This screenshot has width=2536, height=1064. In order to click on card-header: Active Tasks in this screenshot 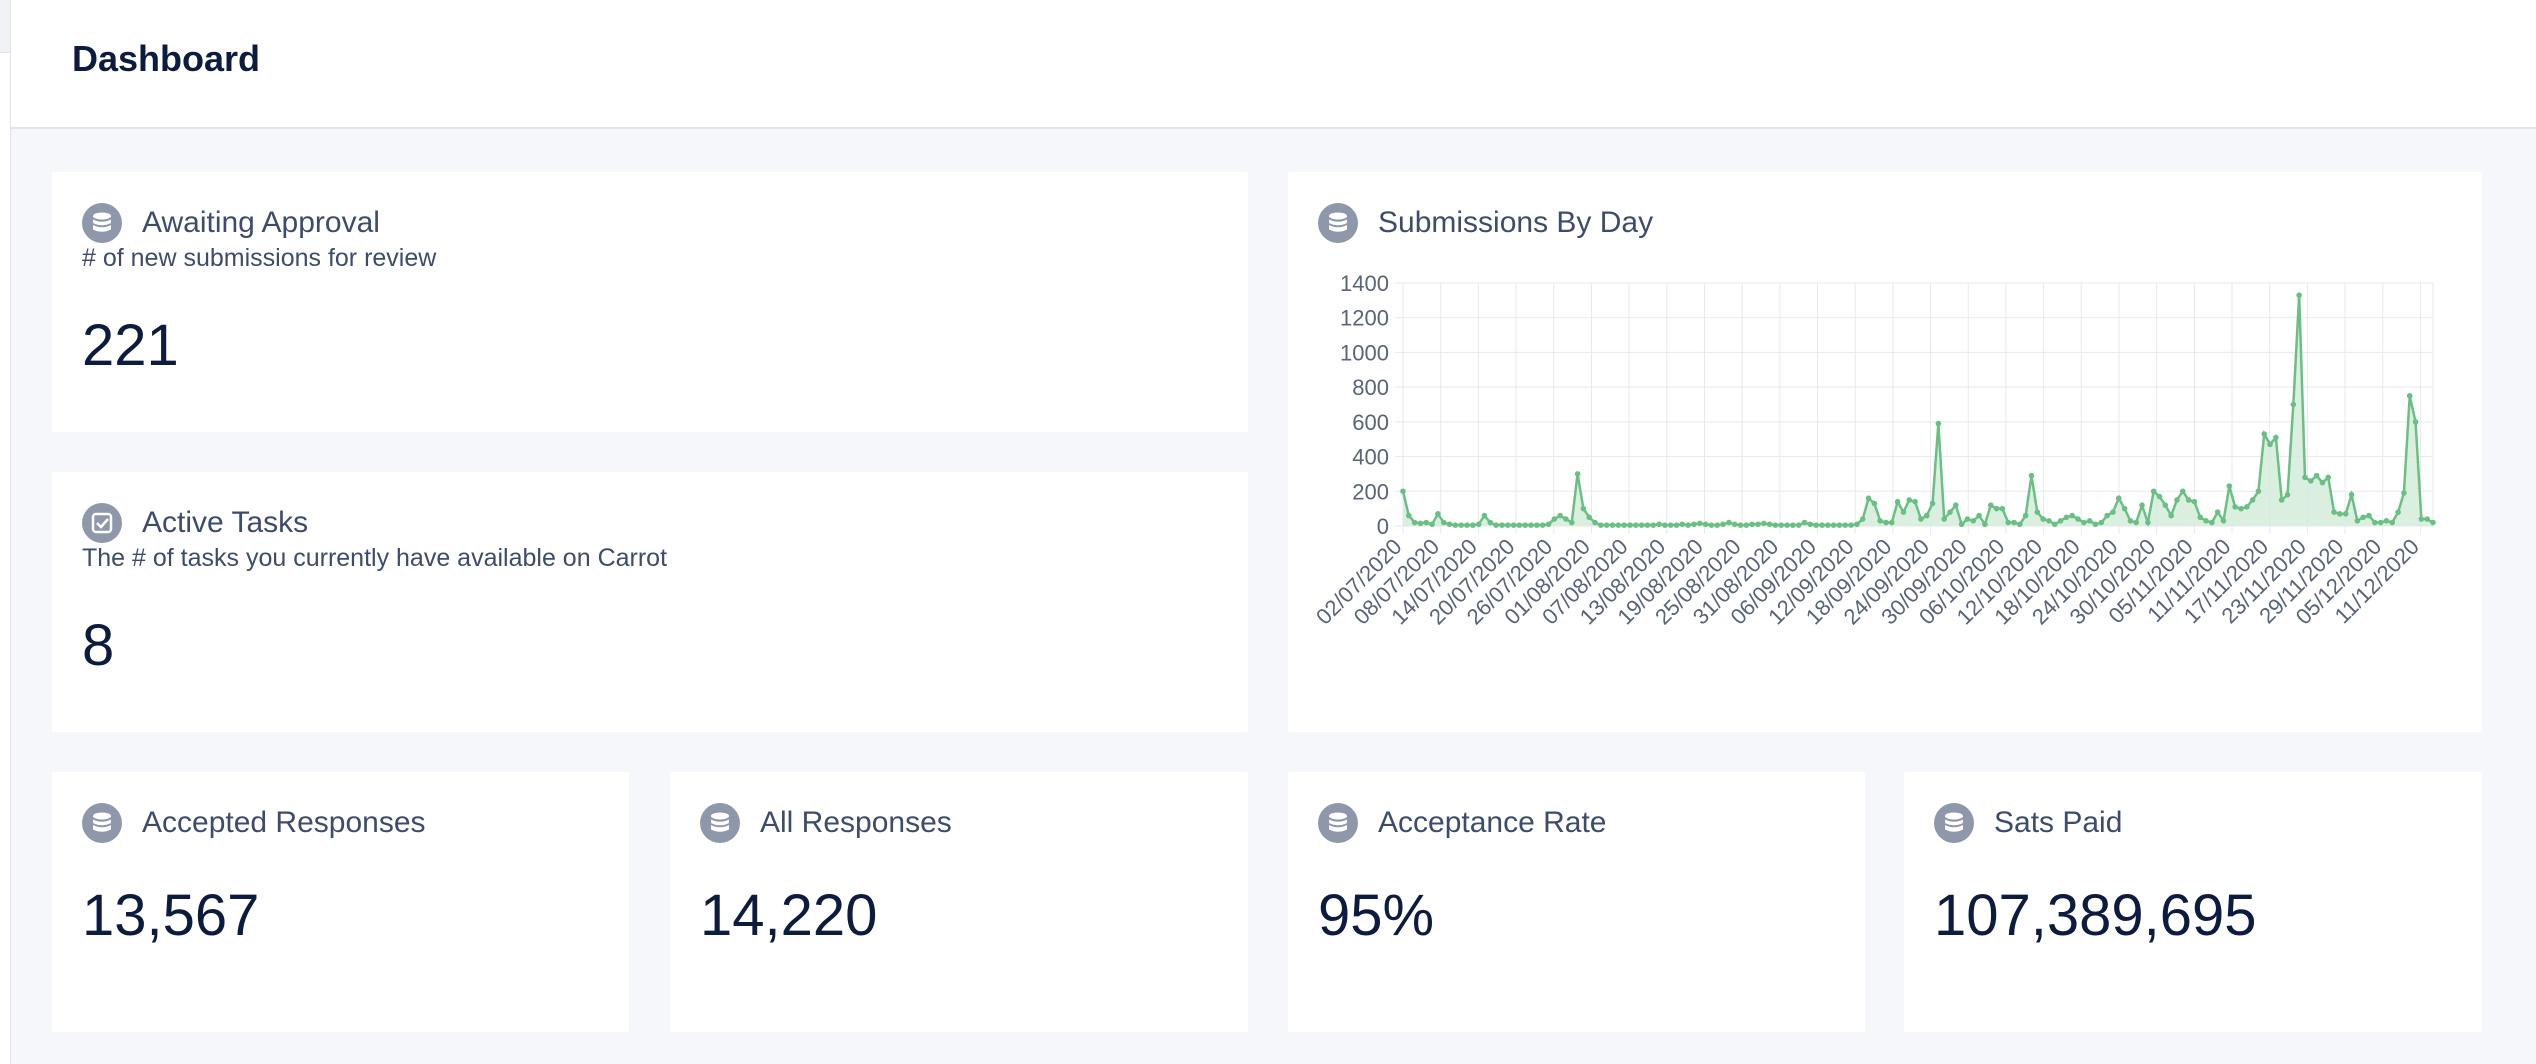, I will do `click(195, 523)`.